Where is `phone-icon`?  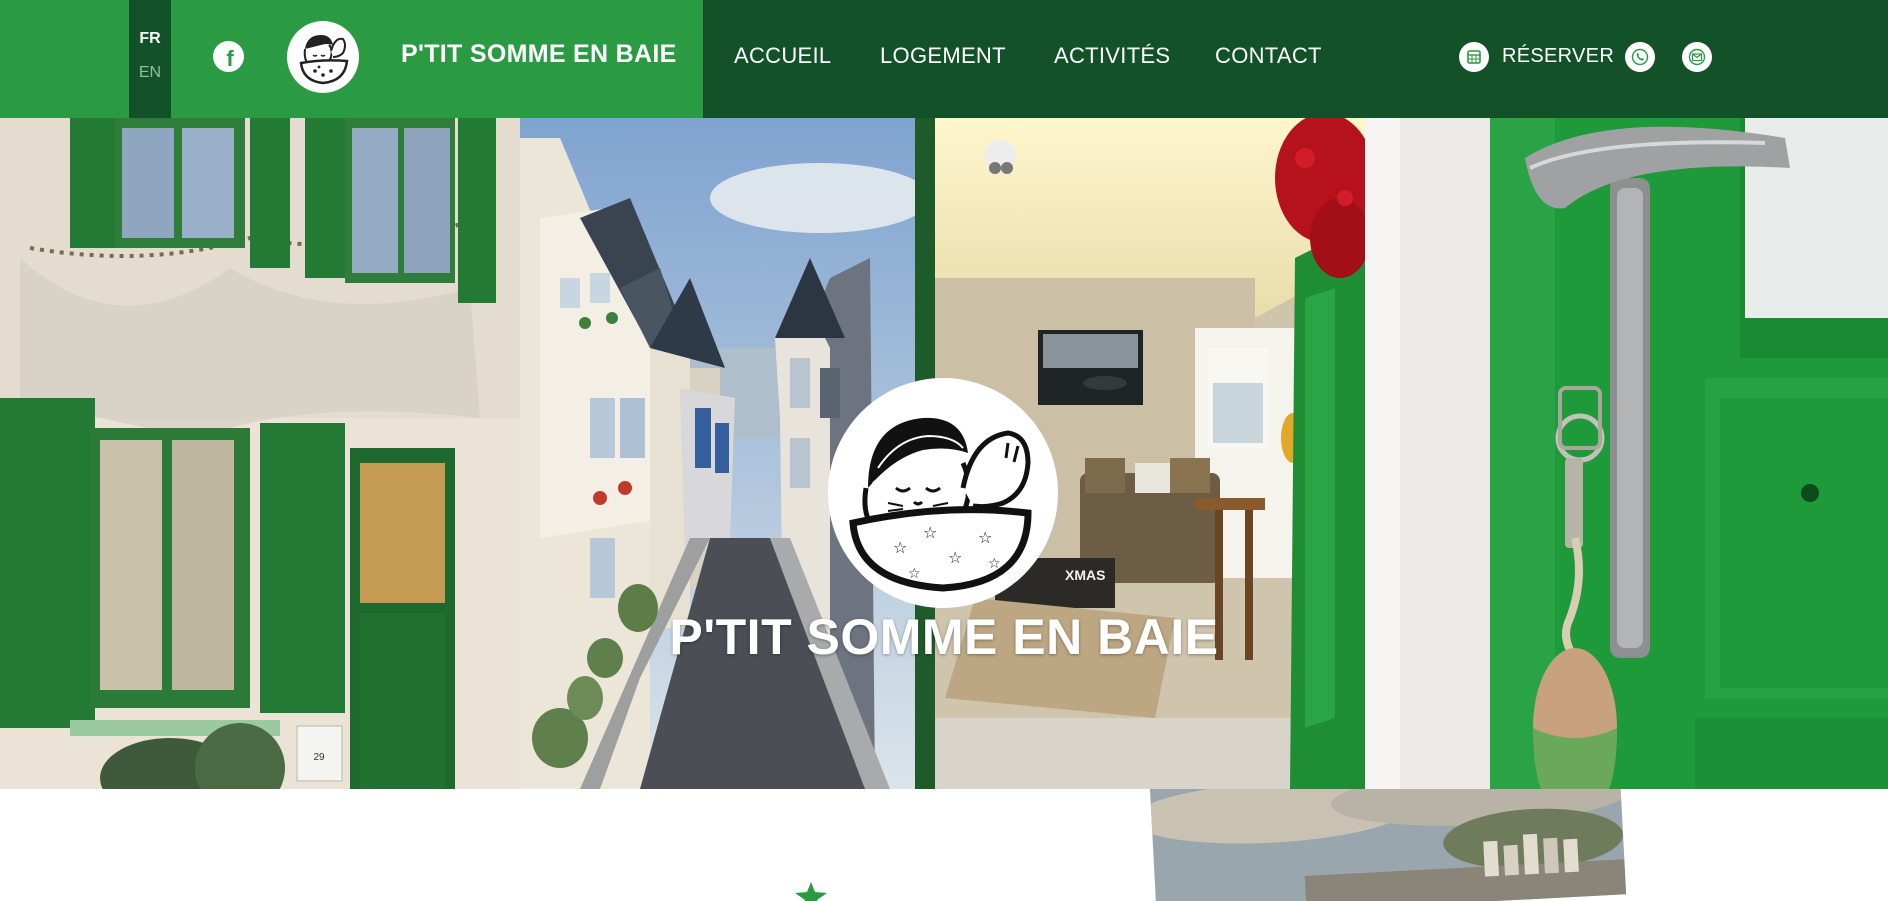 phone-icon is located at coordinates (1640, 57).